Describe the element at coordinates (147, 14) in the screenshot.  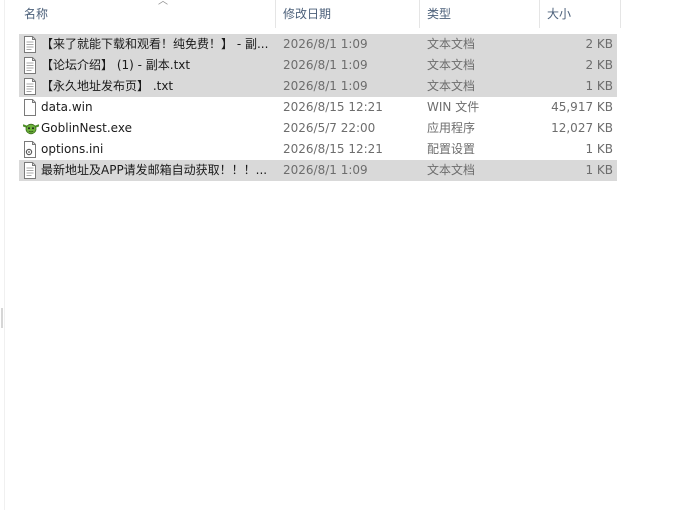
I see `column-header-name: ︿ 名称` at that location.